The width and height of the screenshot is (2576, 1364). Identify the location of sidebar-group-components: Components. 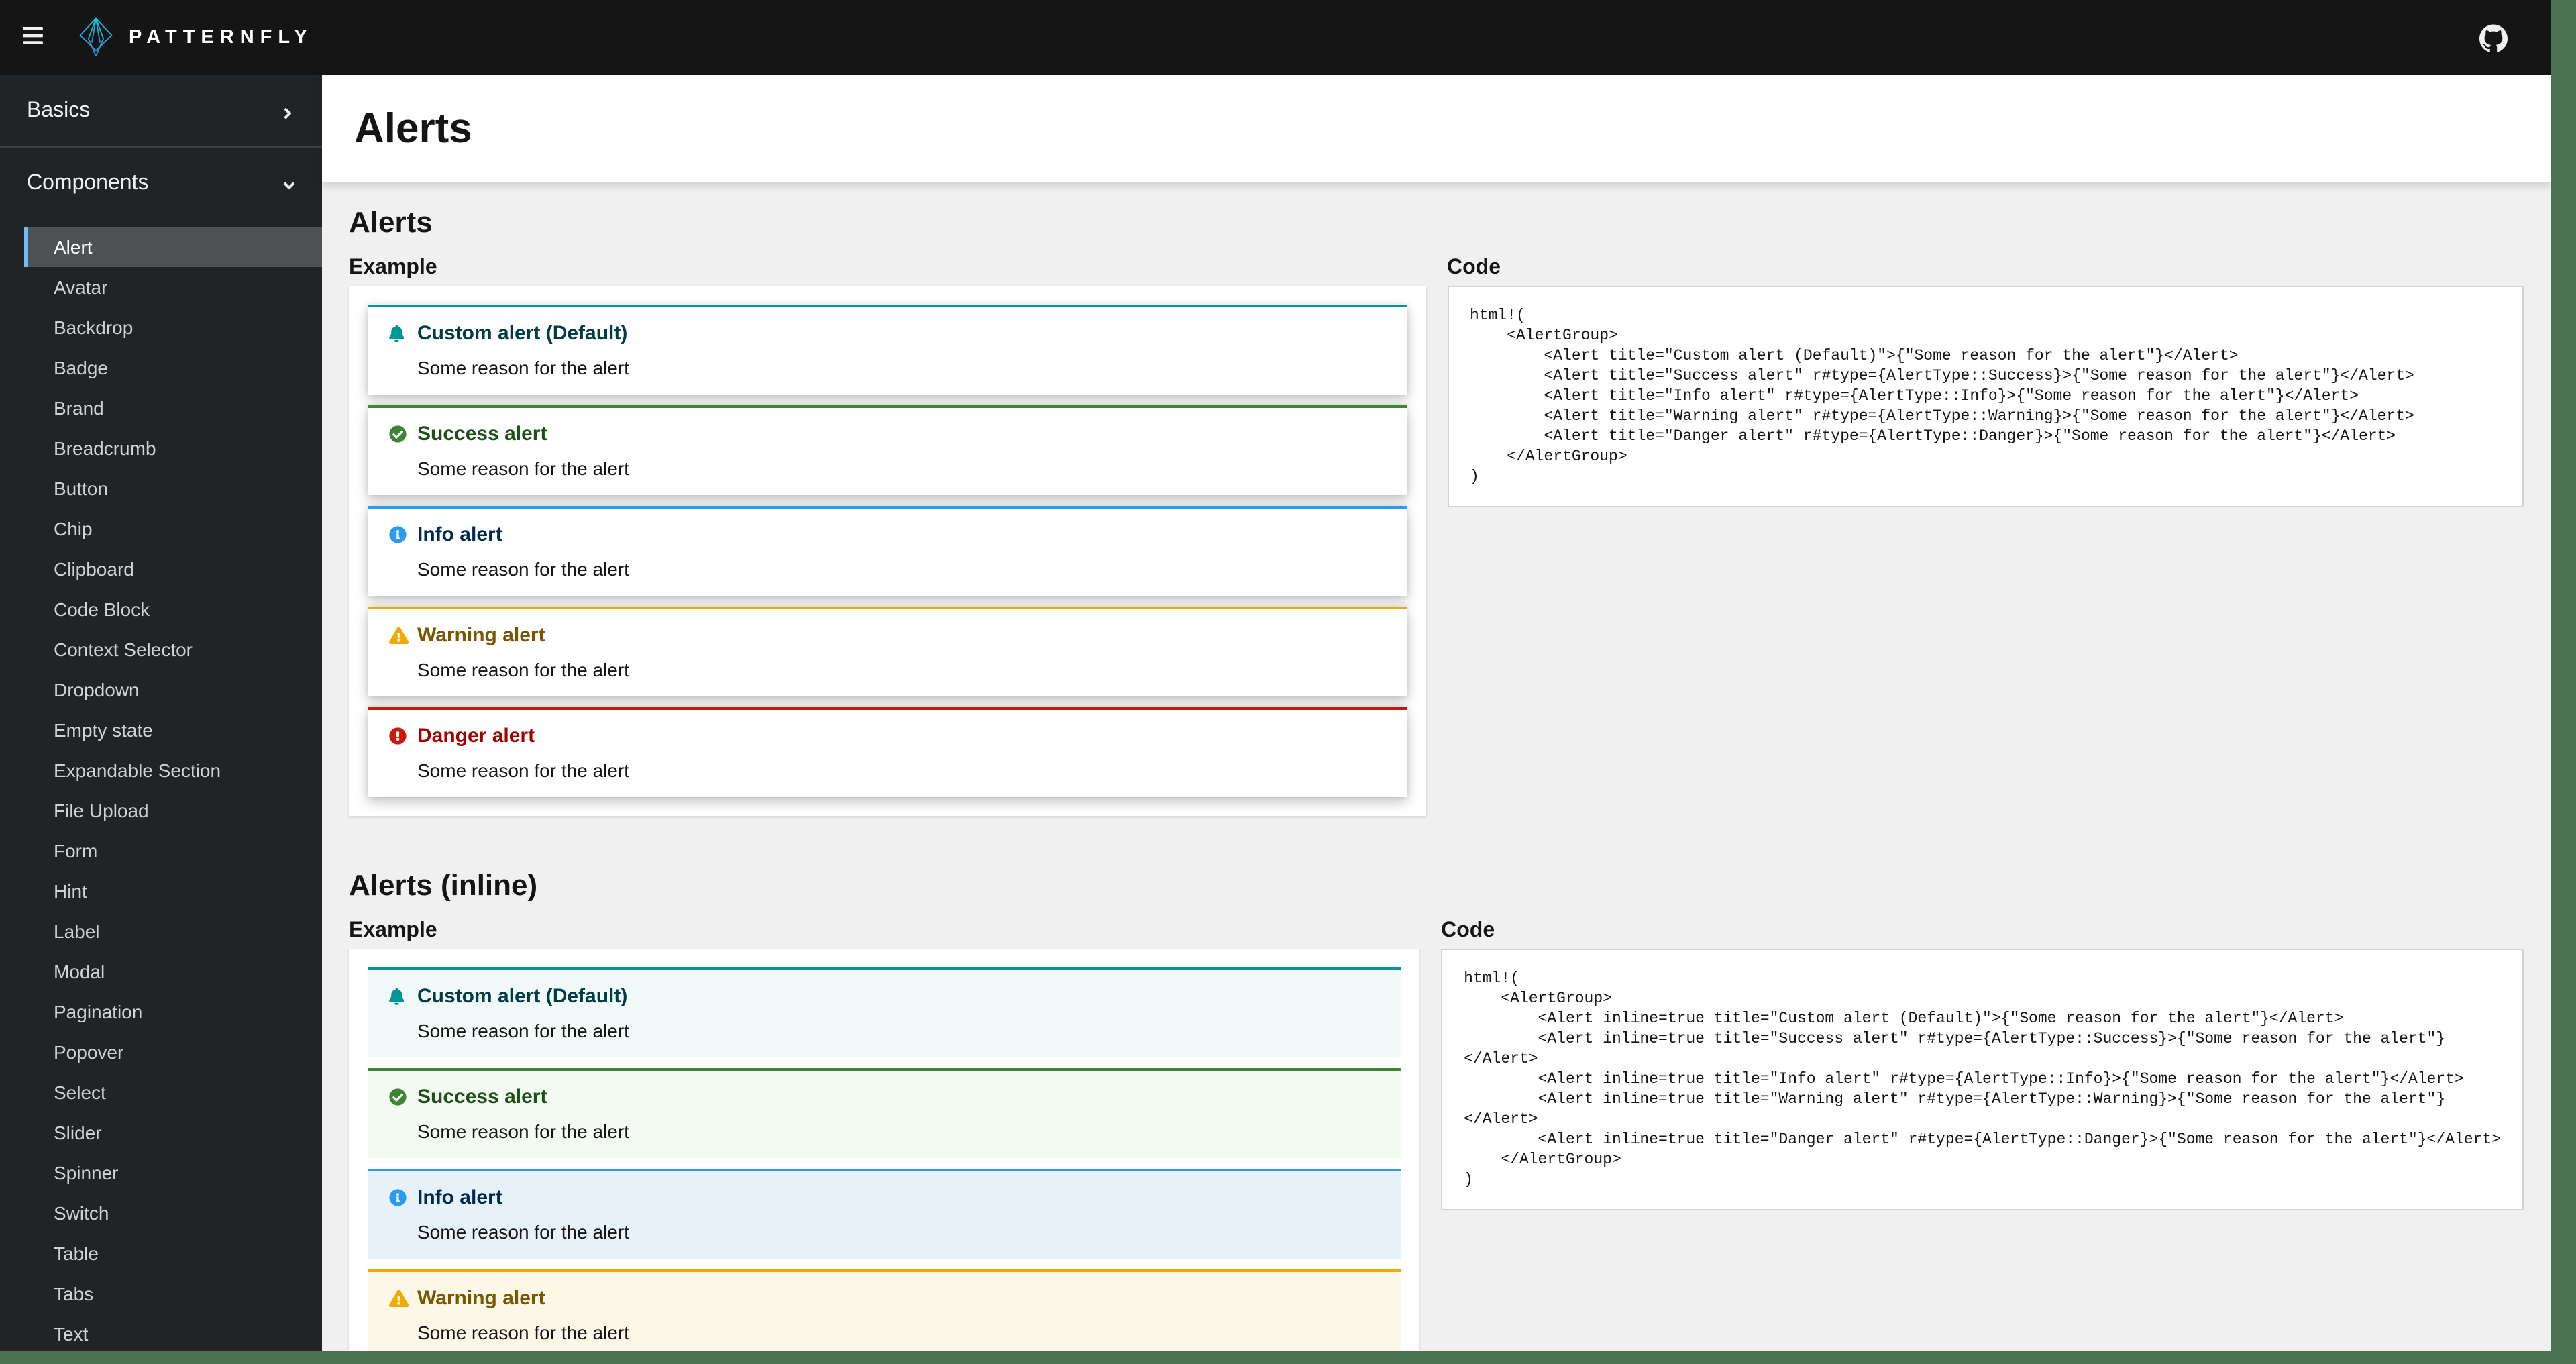
(161, 183).